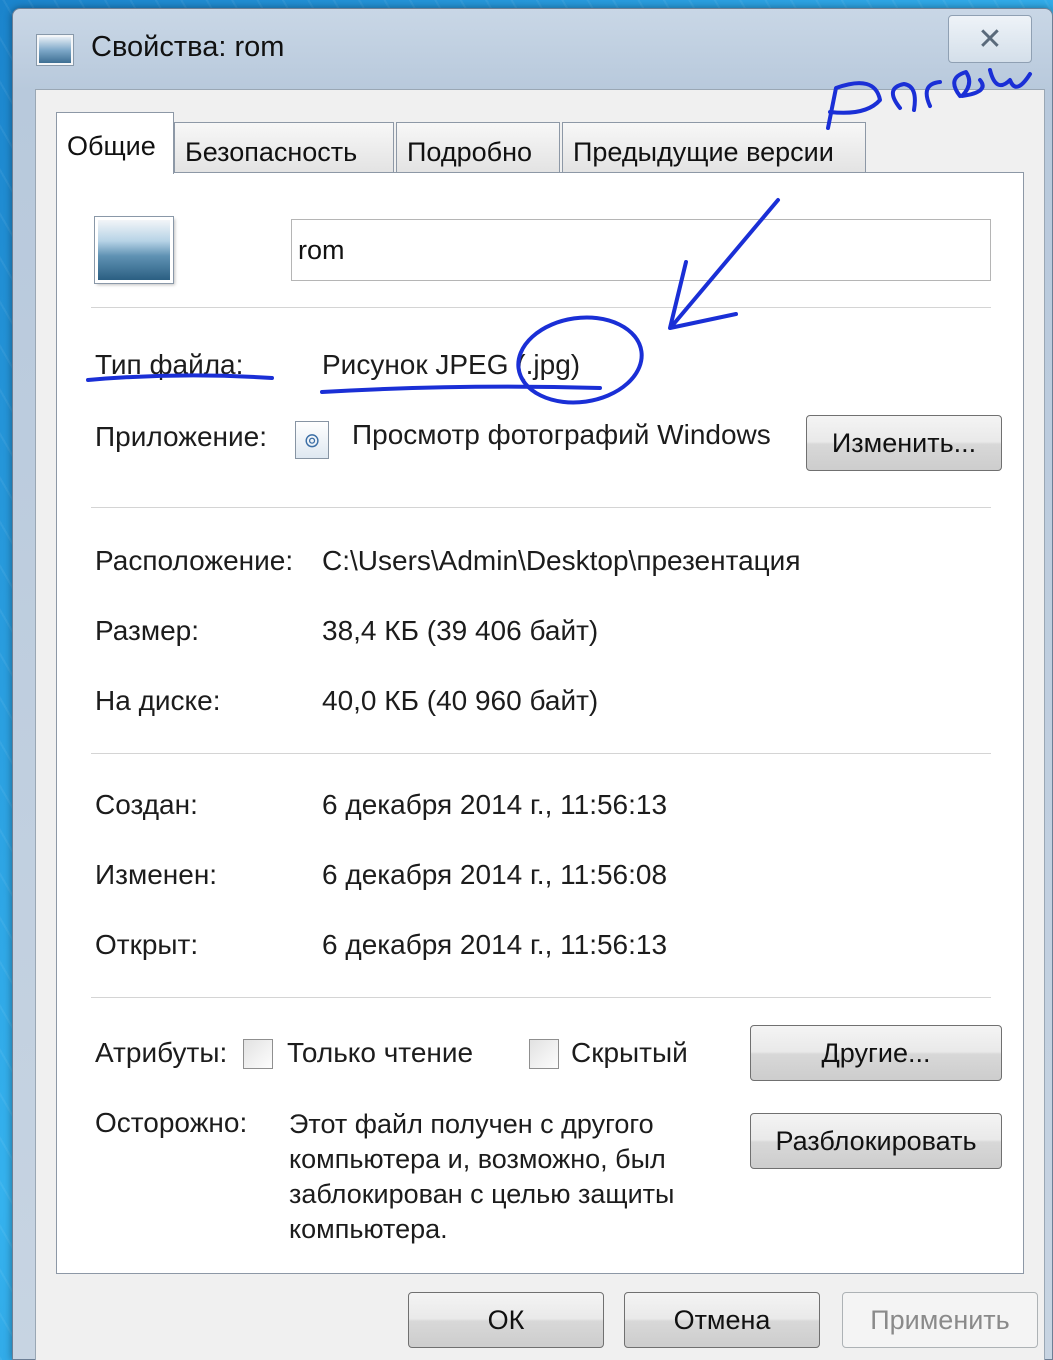  I want to click on created-label: Создан:, so click(146, 804).